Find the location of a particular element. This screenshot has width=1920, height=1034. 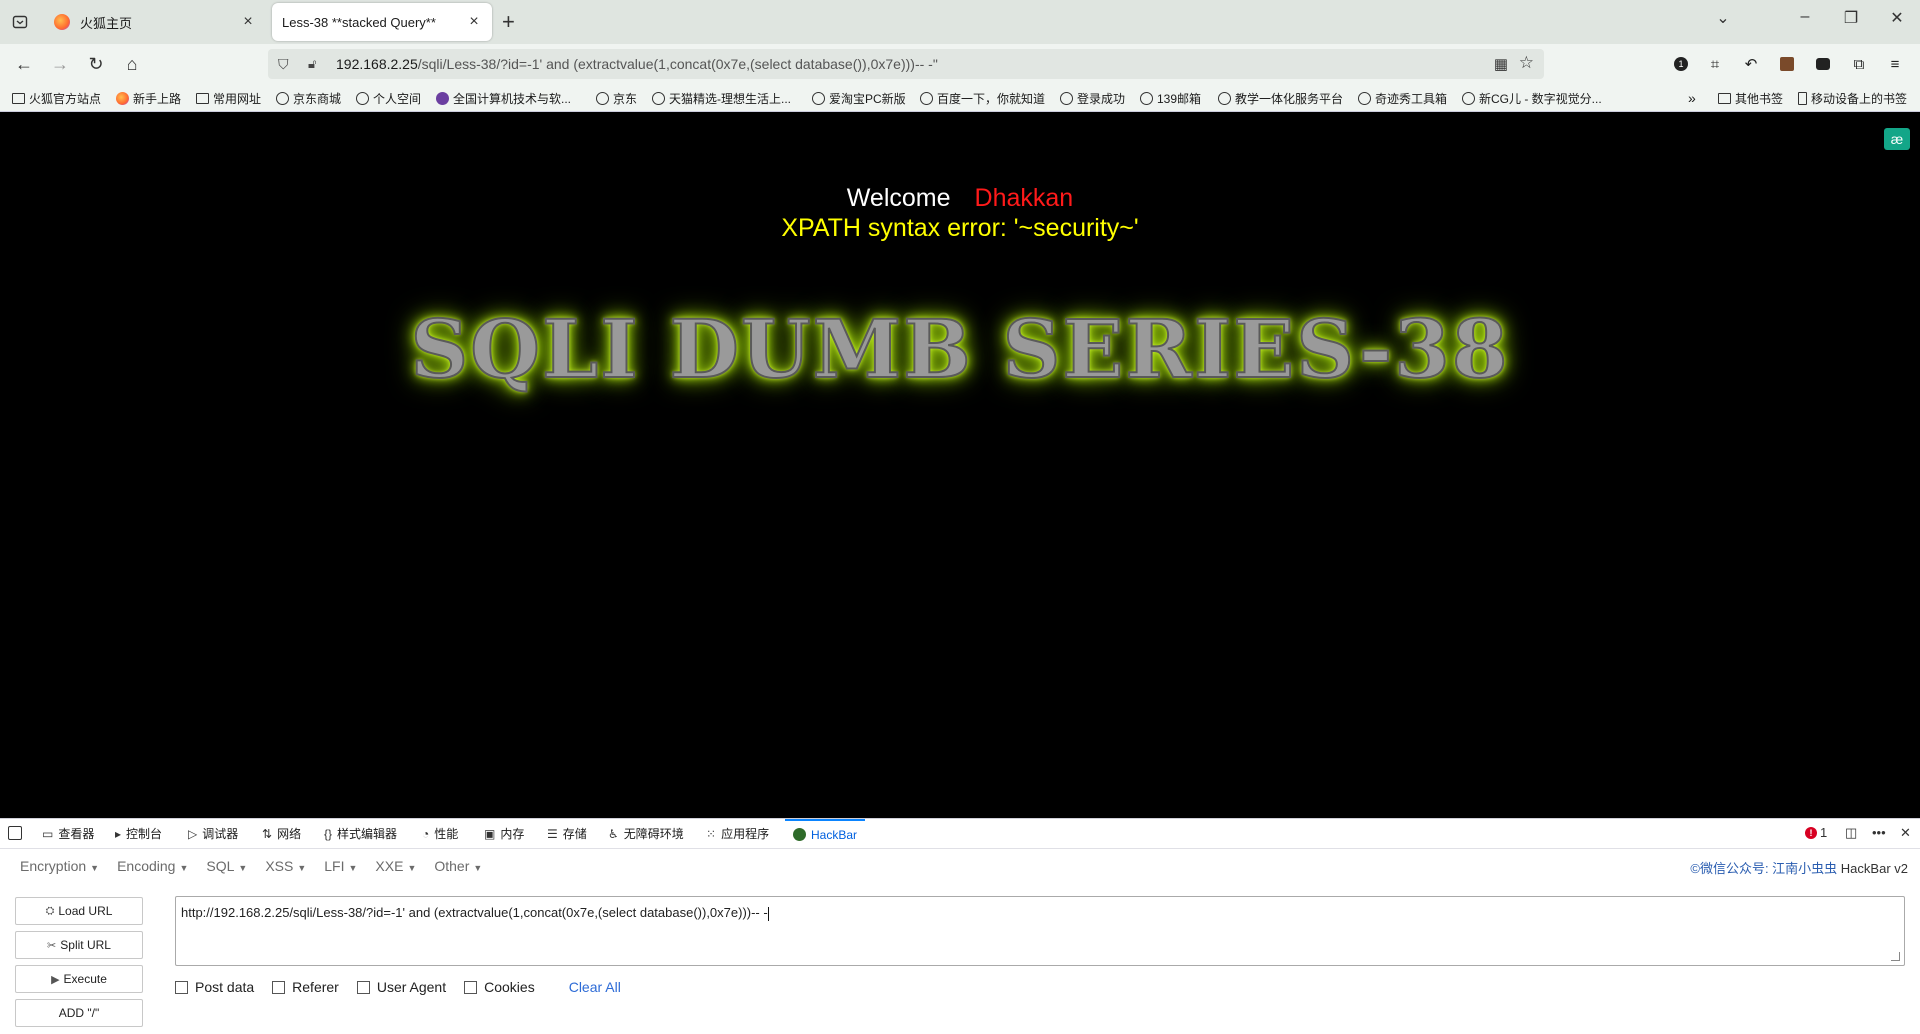

credit-version: HackBar v2 is located at coordinates (1874, 868).